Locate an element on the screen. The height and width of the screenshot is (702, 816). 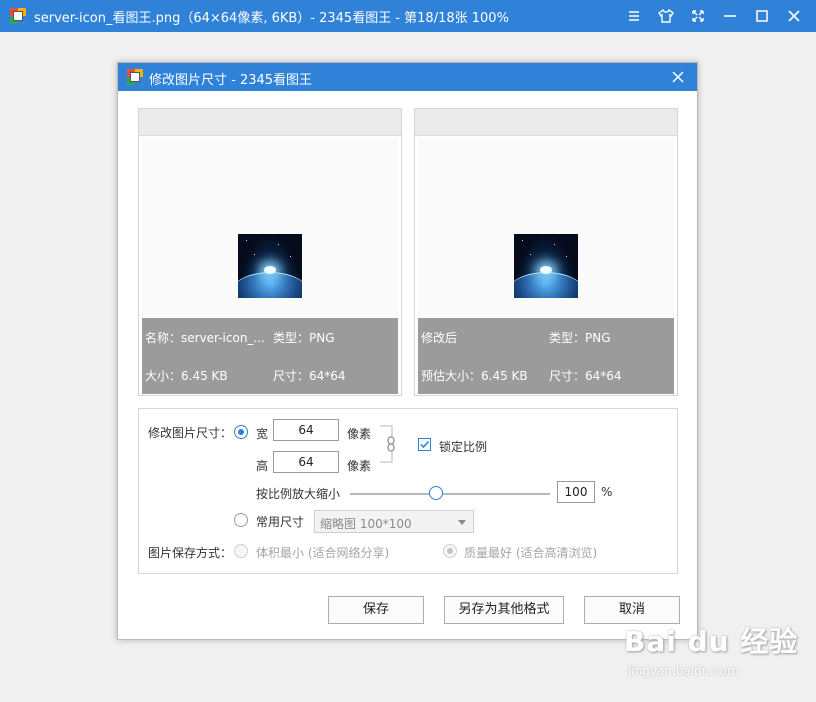
height-label: 高 is located at coordinates (262, 466).